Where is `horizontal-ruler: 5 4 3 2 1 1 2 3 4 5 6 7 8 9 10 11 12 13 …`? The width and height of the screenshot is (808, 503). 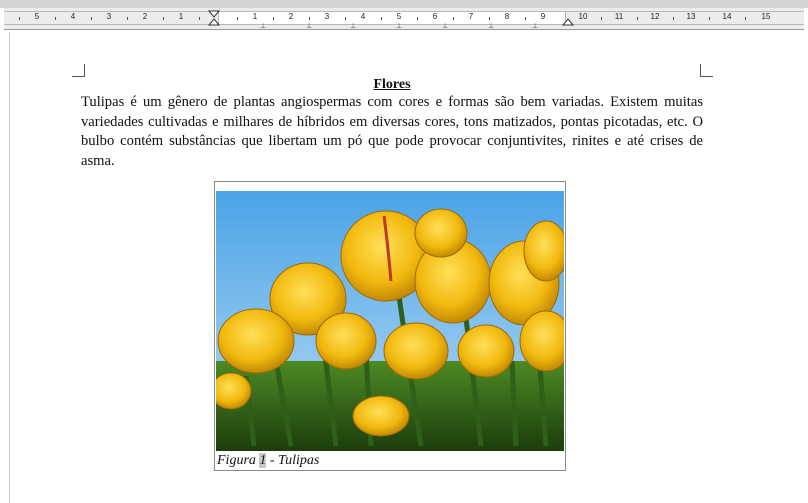 horizontal-ruler: 5 4 3 2 1 1 2 3 4 5 6 7 8 9 10 11 12 13 … is located at coordinates (404, 19).